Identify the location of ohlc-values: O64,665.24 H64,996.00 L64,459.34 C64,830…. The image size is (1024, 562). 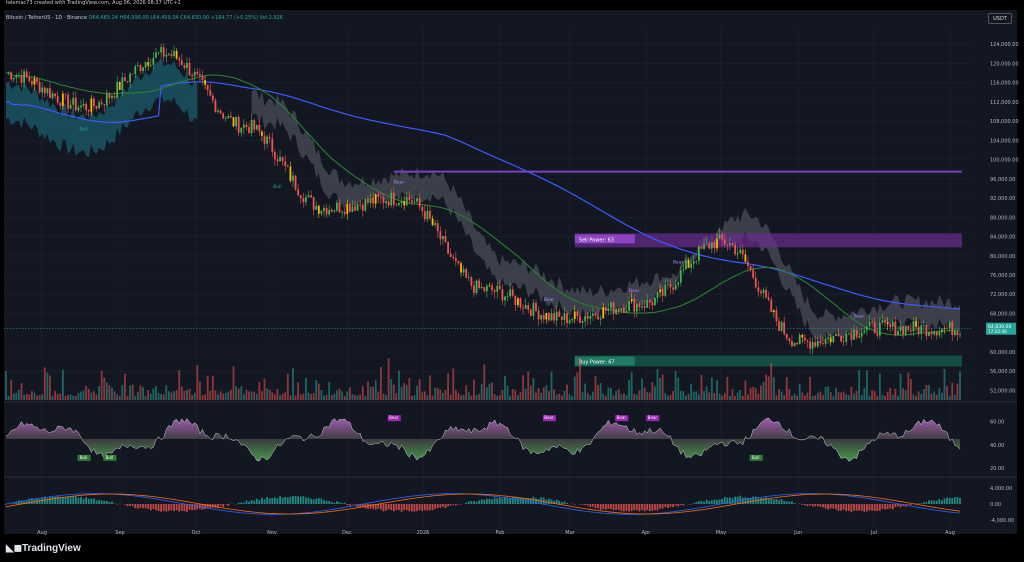
(173, 18).